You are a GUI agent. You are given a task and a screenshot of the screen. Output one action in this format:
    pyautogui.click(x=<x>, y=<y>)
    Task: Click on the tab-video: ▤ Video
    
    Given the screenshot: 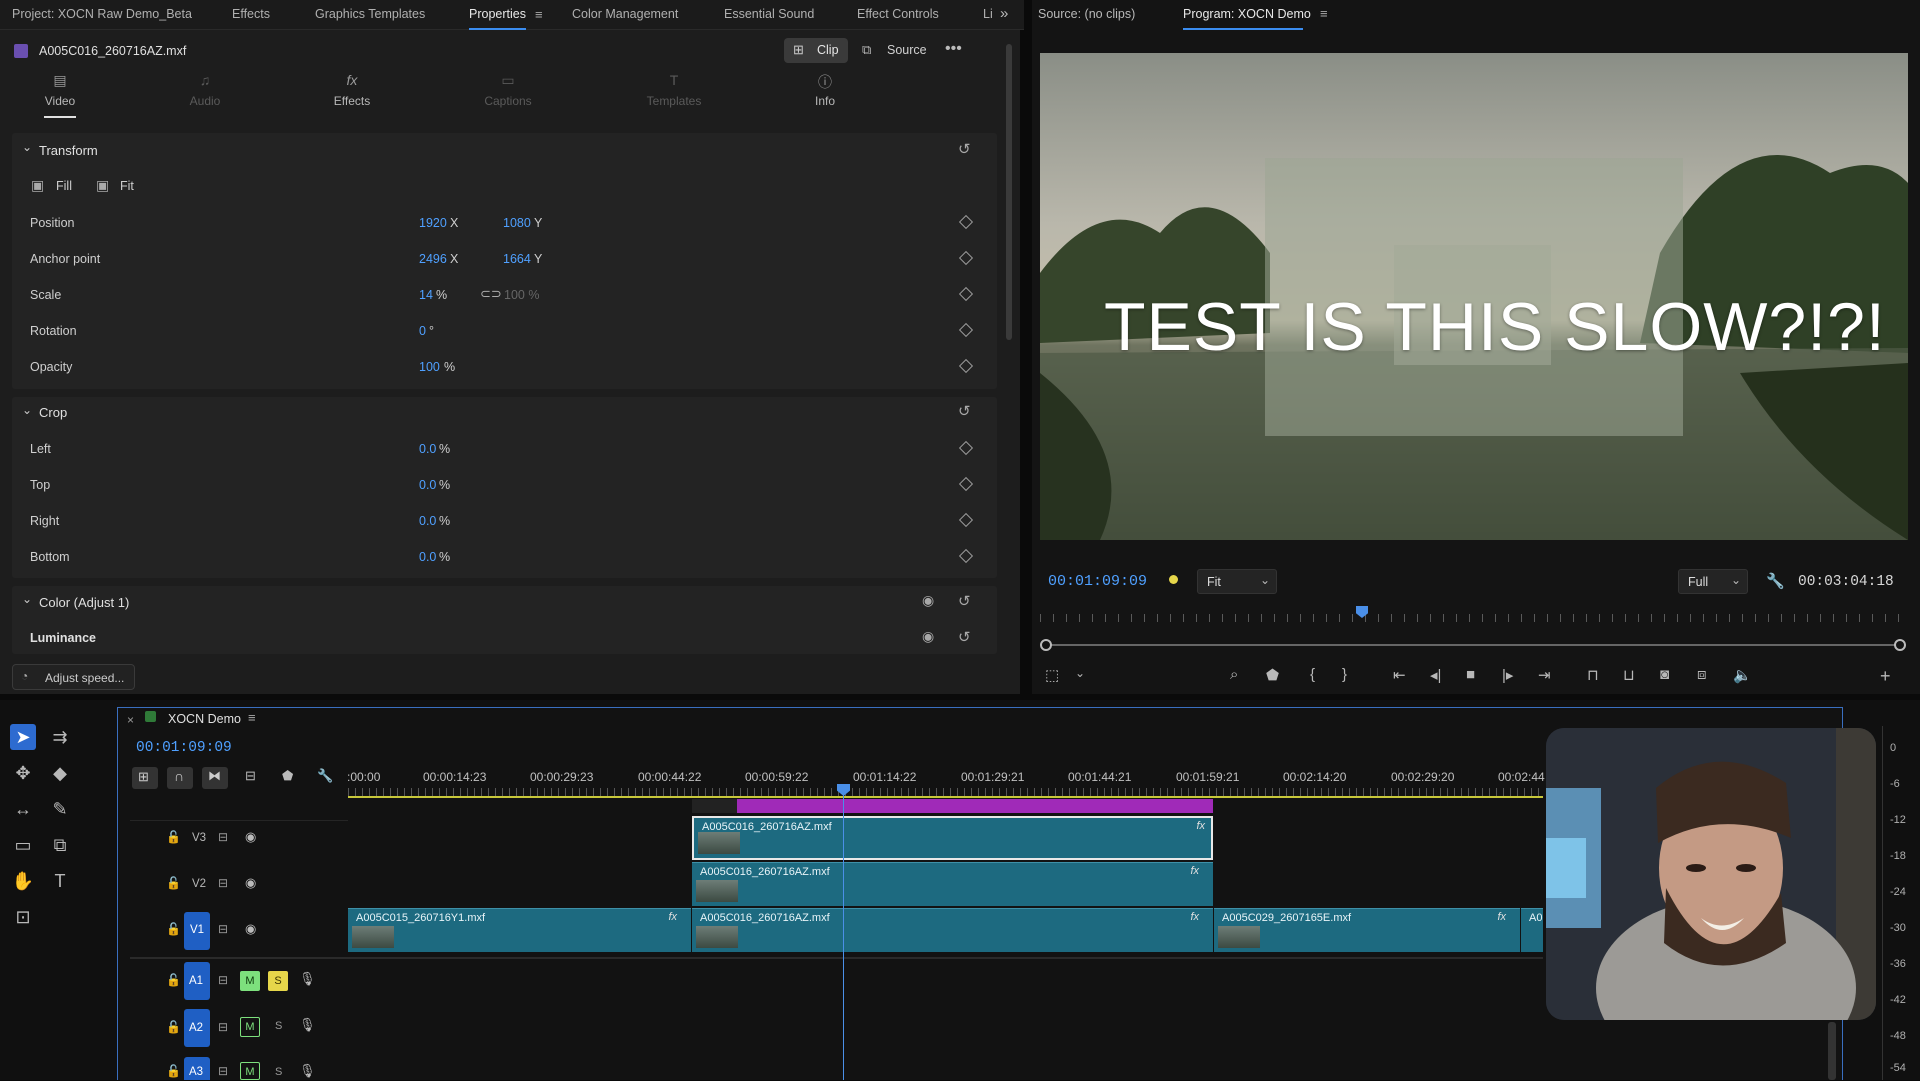 What is the action you would take?
    pyautogui.click(x=60, y=90)
    